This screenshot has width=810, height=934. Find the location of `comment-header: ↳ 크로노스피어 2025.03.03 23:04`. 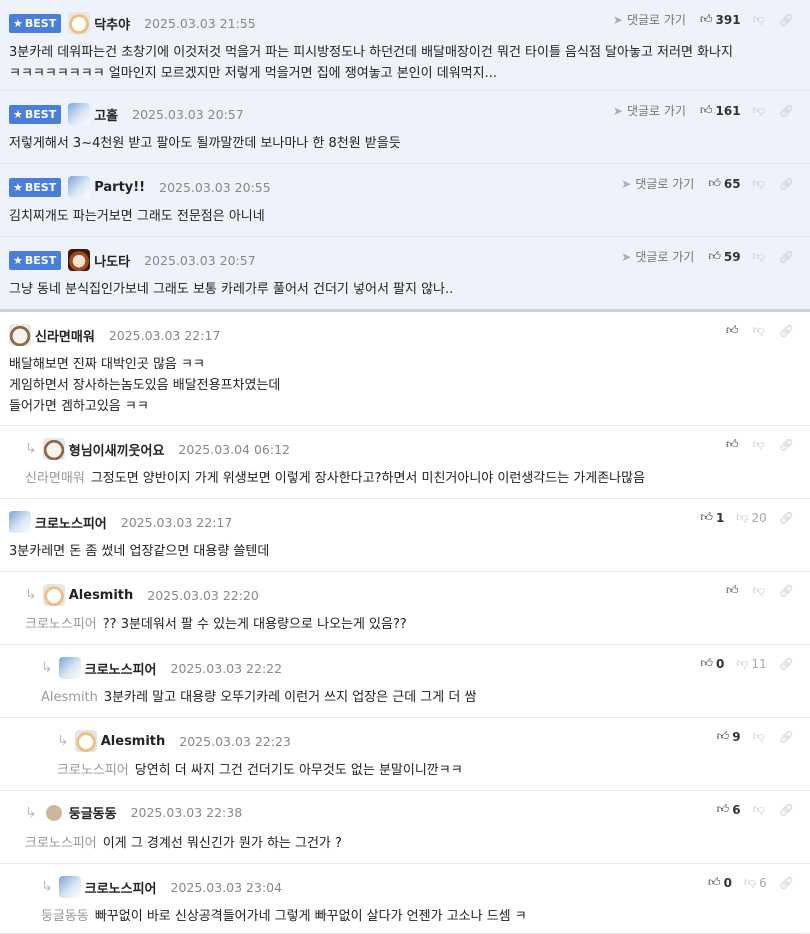

comment-header: ↳ 크로노스피어 2025.03.03 23:04 is located at coordinates (161, 887).